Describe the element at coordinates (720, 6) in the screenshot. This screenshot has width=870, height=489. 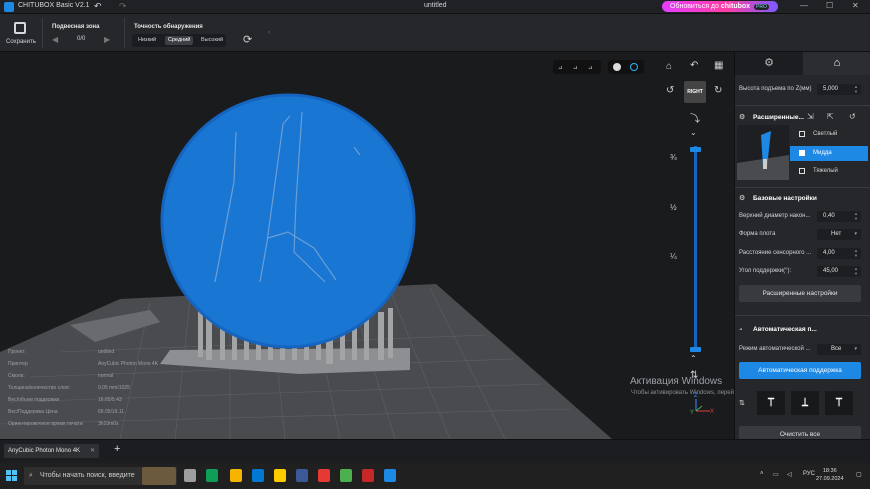
I see `upgrade-button: Обновиться до chitubox PRO` at that location.